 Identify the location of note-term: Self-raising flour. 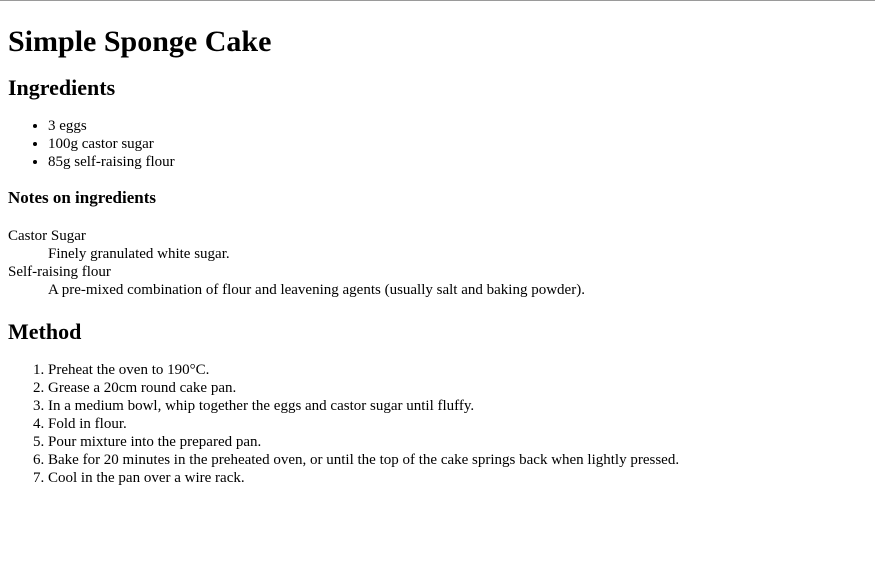
(59, 272).